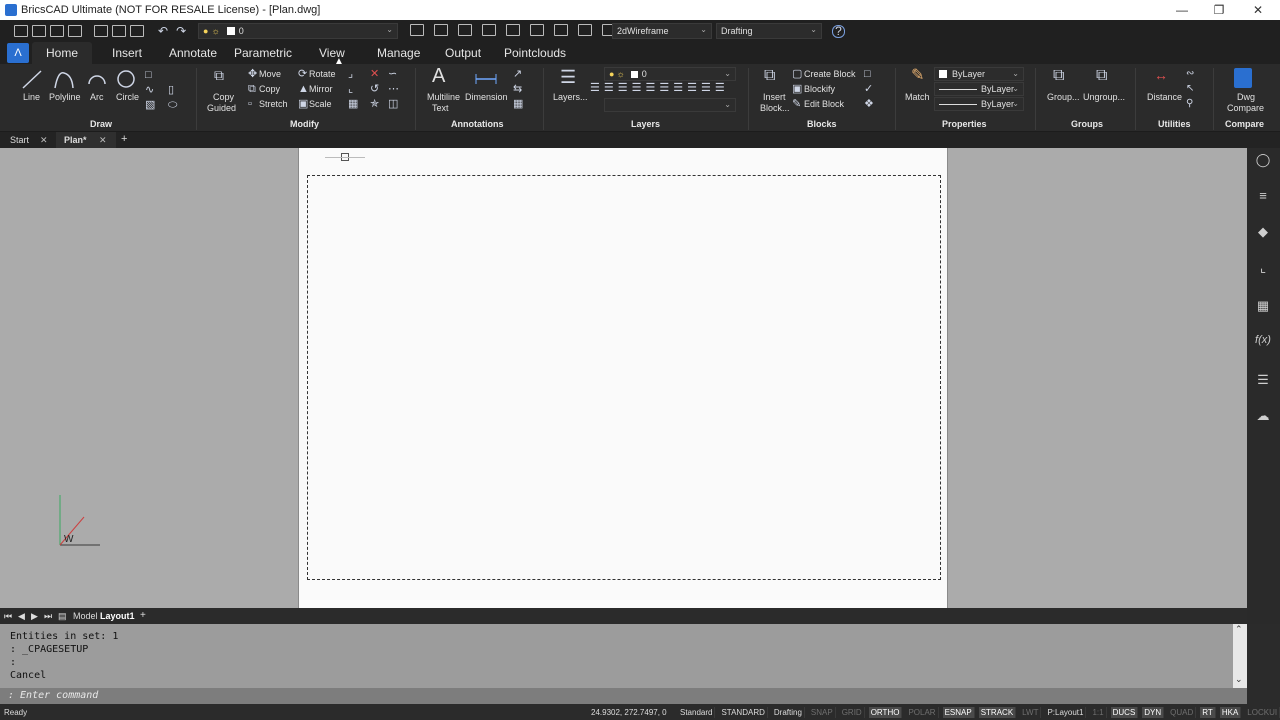 The height and width of the screenshot is (720, 1280). What do you see at coordinates (1189, 103) in the screenshot?
I see `quick-select-icon: ⚲` at bounding box center [1189, 103].